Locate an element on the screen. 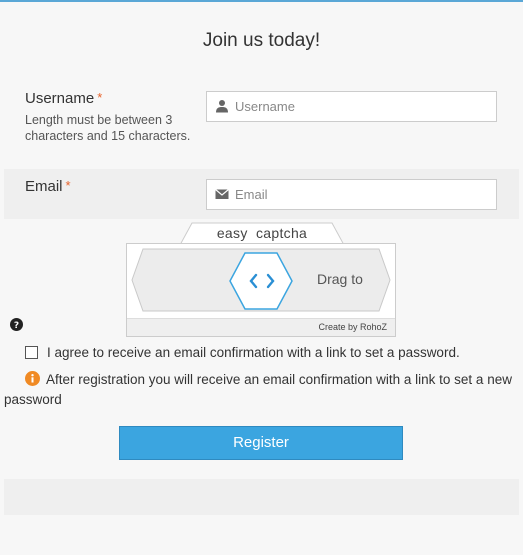  top-border is located at coordinates (261, 1).